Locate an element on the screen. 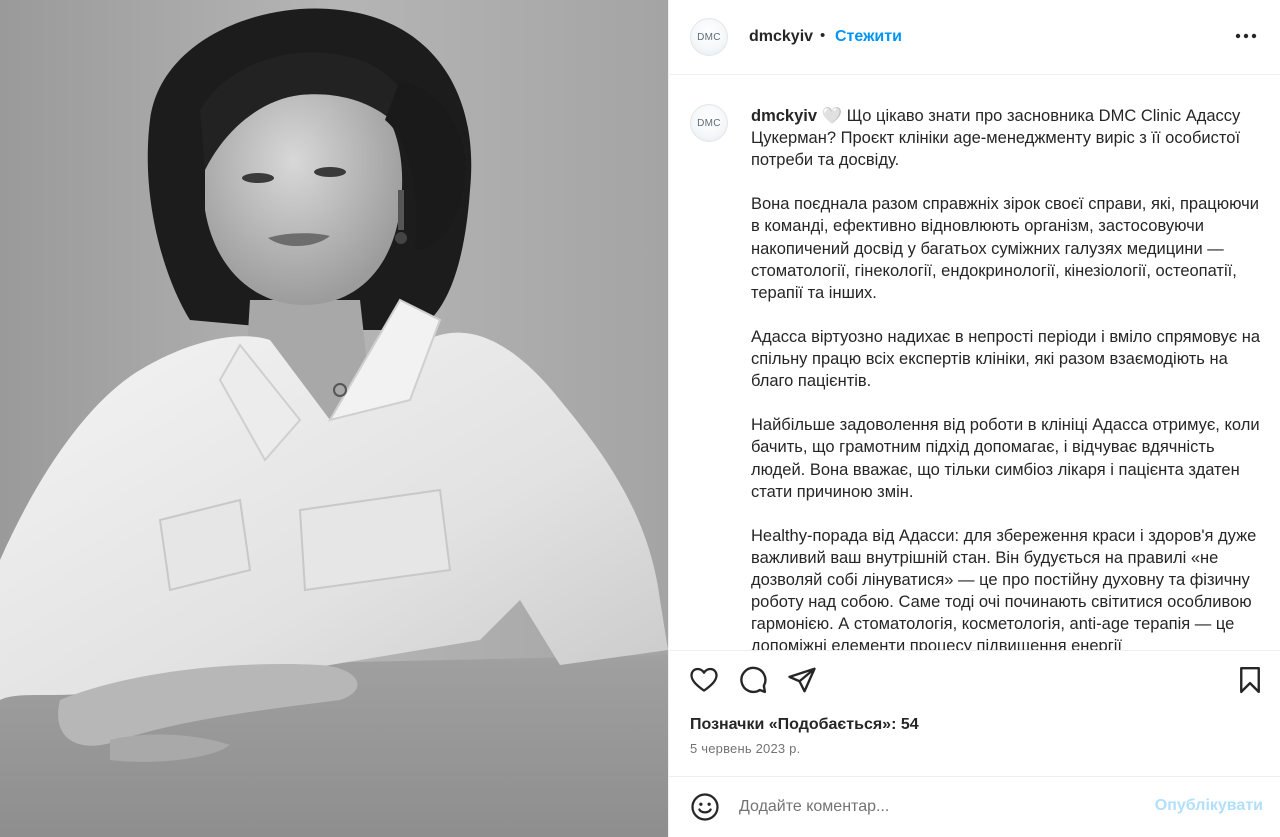 The height and width of the screenshot is (837, 1280). avatar-text: DMC is located at coordinates (709, 37).